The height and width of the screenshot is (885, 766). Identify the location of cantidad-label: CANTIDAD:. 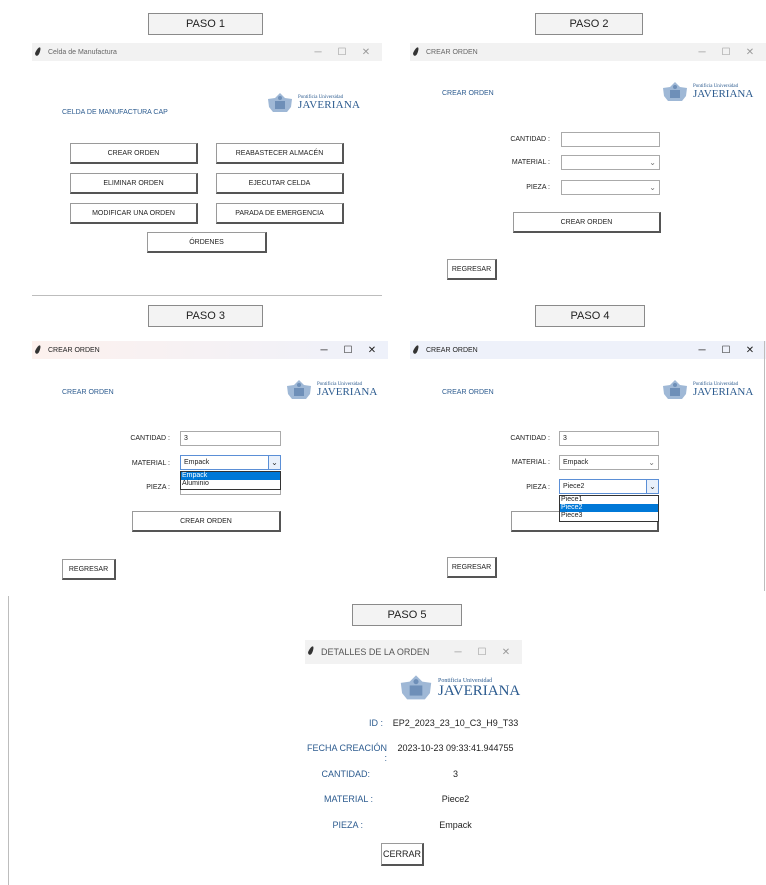
(345, 774).